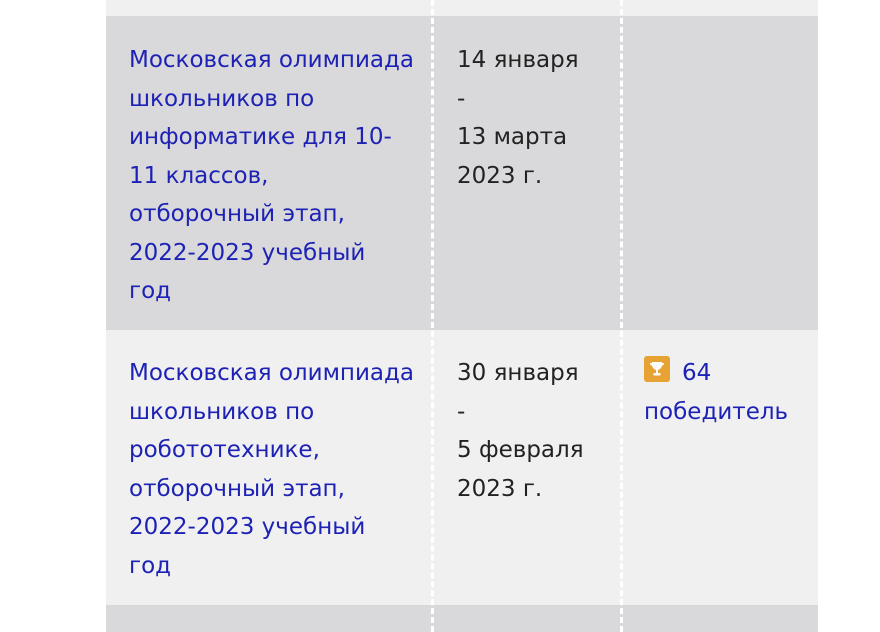 This screenshot has width=880, height=632. I want to click on table-row-next, so click(462, 618).